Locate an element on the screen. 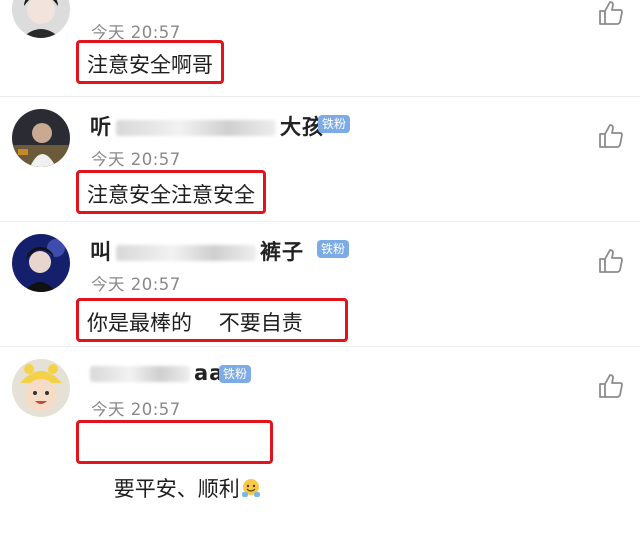 Image resolution: width=640 pixels, height=555 pixels. username: 听大孩 is located at coordinates (207, 126).